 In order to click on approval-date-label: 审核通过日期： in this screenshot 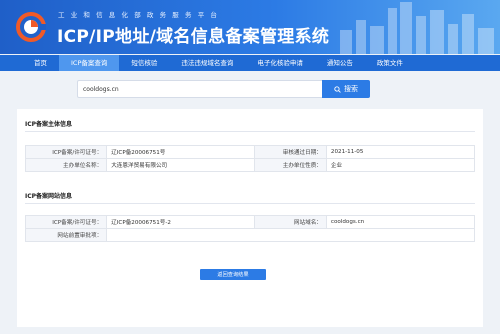, I will do `click(290, 152)`.